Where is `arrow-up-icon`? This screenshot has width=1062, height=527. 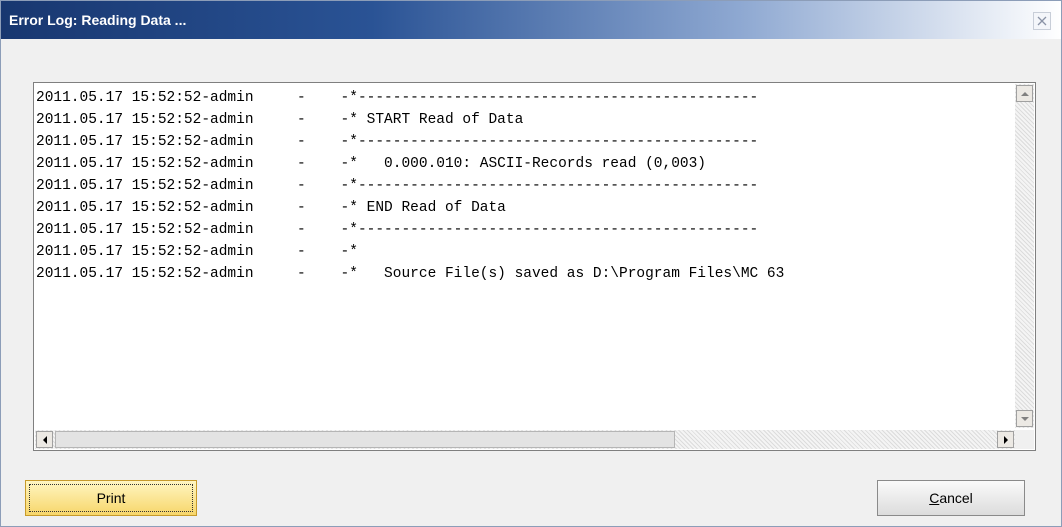
arrow-up-icon is located at coordinates (1025, 94).